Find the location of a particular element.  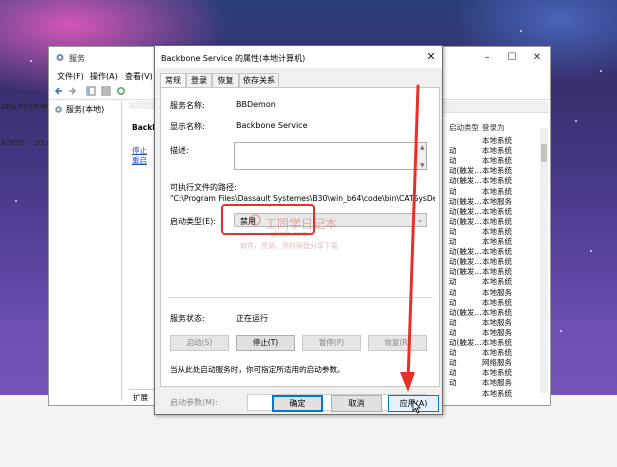

service-name-label: 服务名称: is located at coordinates (187, 105).